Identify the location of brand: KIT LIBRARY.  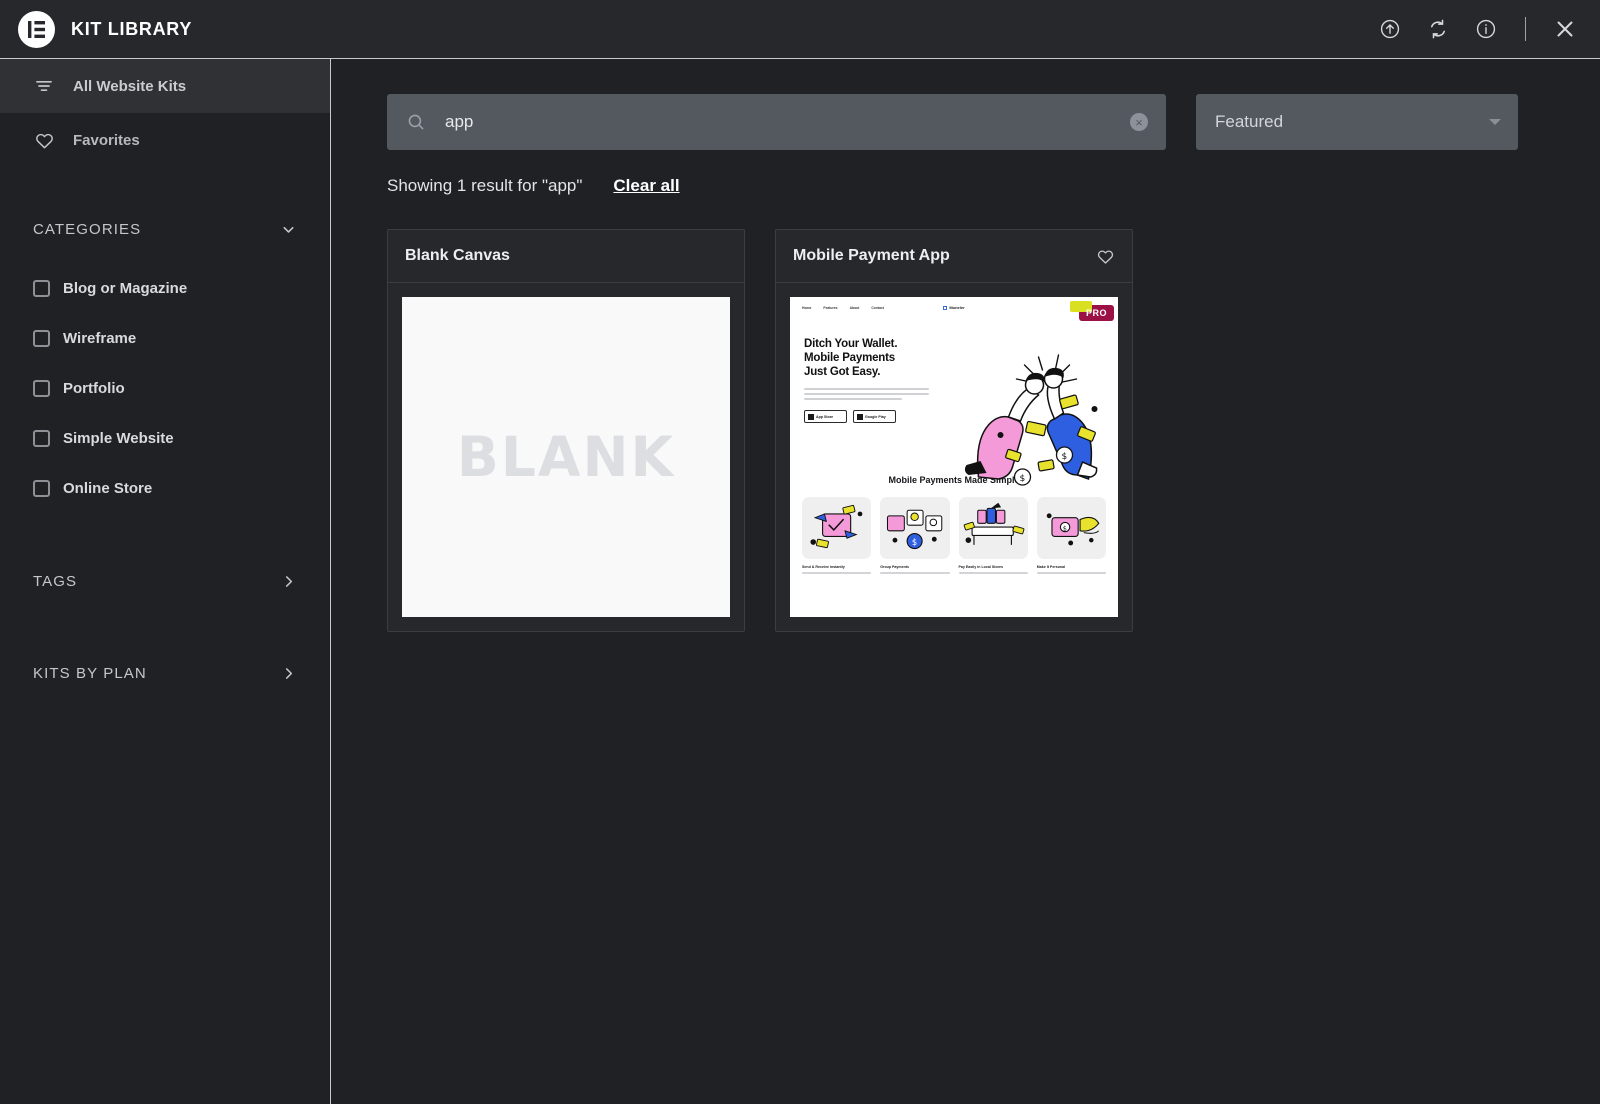
(96, 29).